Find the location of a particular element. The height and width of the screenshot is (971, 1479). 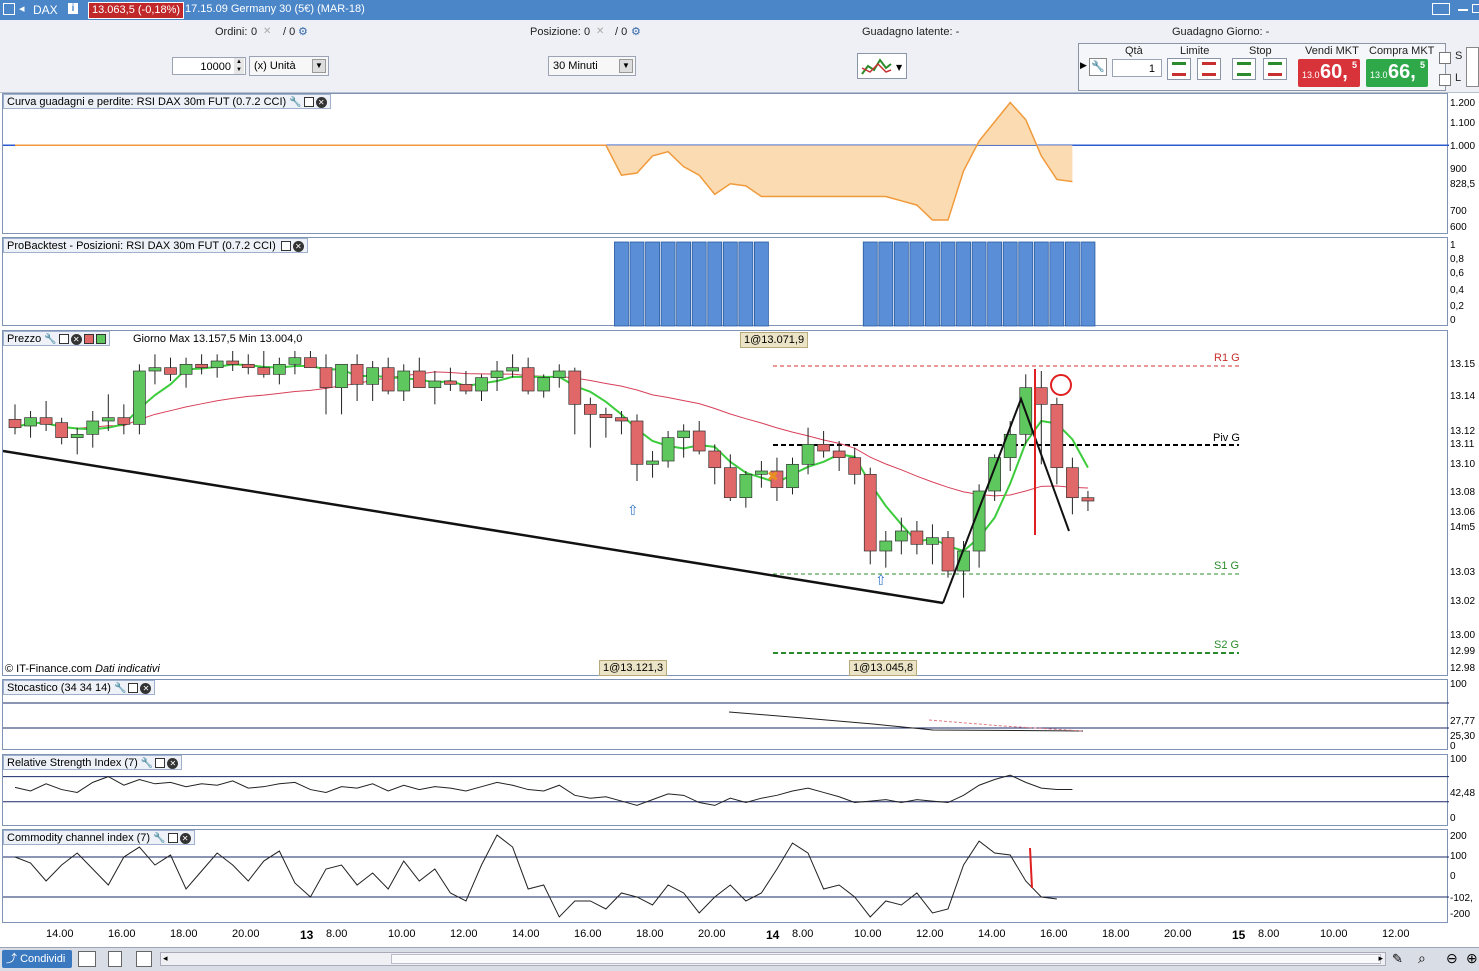

minimize-icon is located at coordinates (1463, 10).